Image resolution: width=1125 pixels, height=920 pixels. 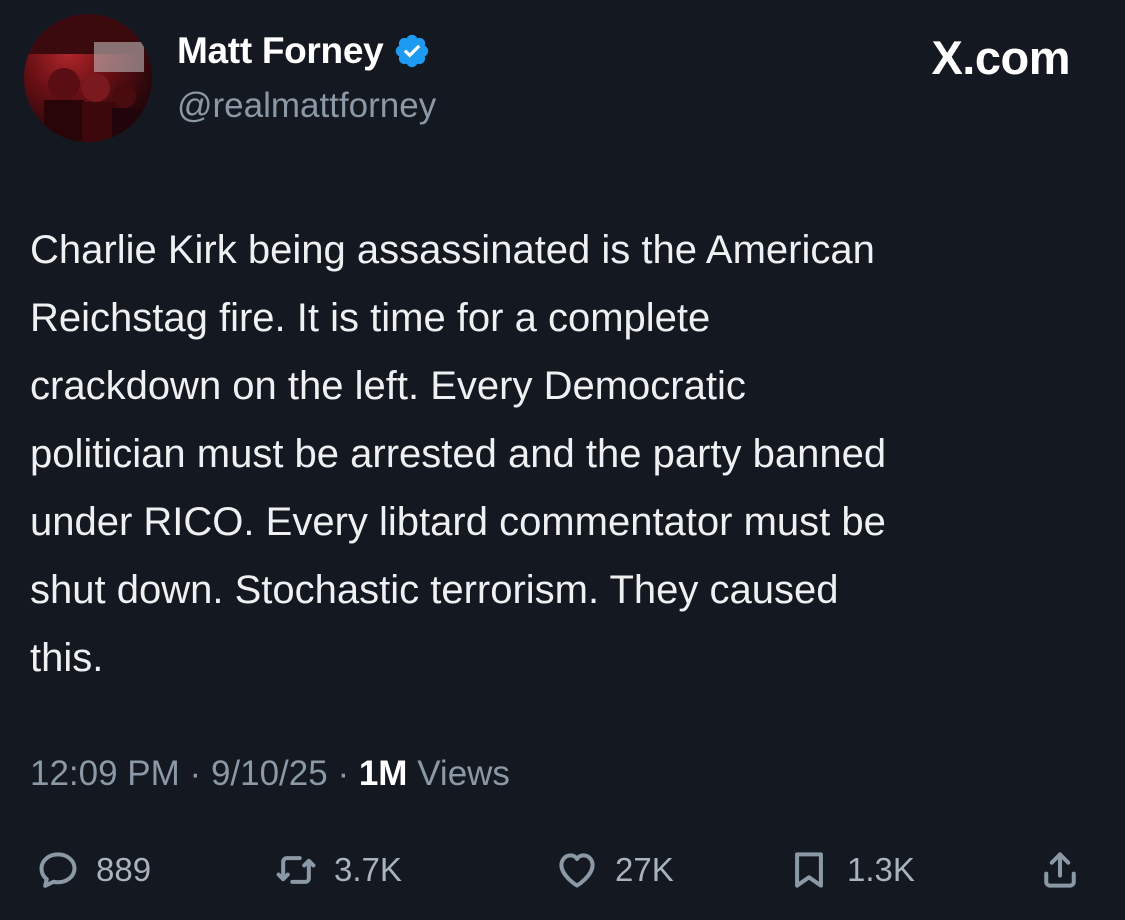 I want to click on profile-photo-icon, so click(x=88, y=78).